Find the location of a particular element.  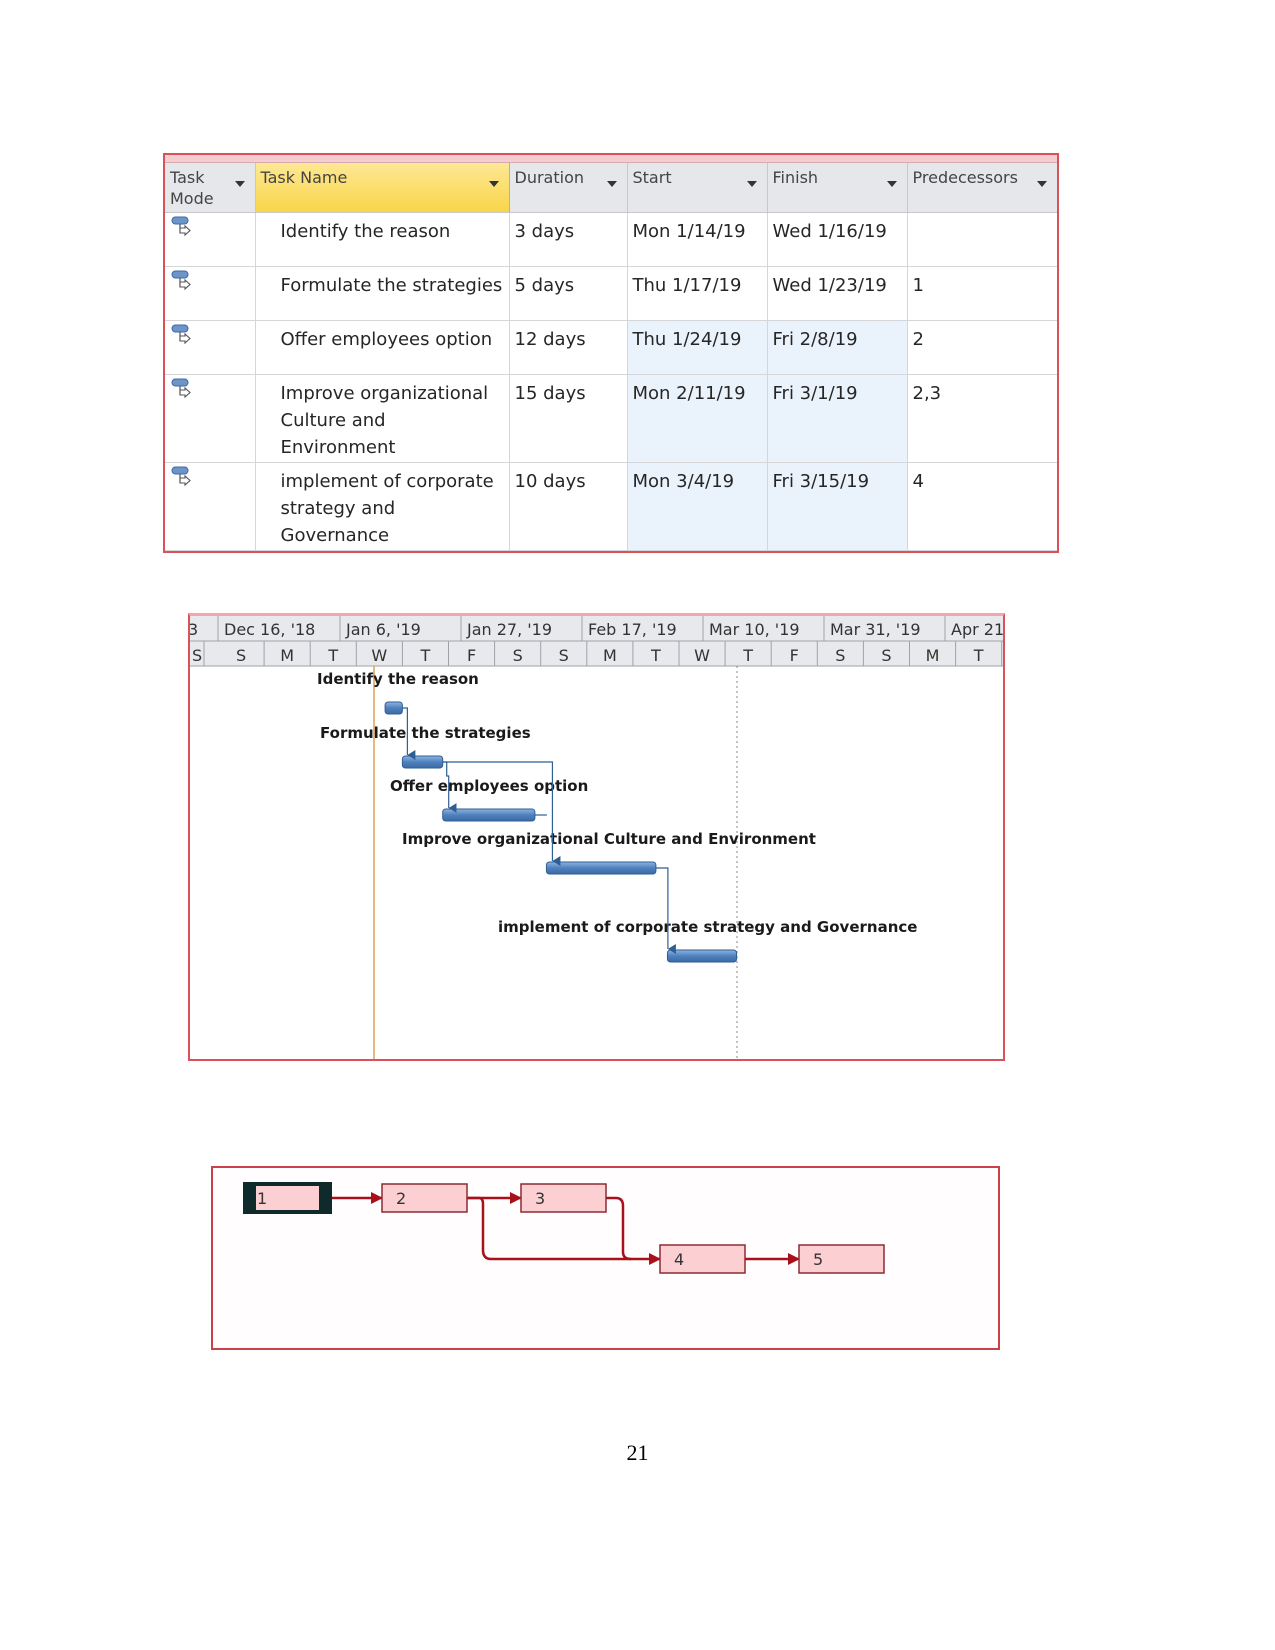

empty-row is located at coordinates (611, 550).